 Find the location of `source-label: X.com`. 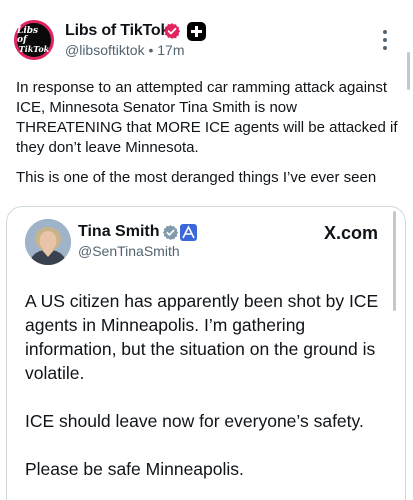

source-label: X.com is located at coordinates (351, 233).